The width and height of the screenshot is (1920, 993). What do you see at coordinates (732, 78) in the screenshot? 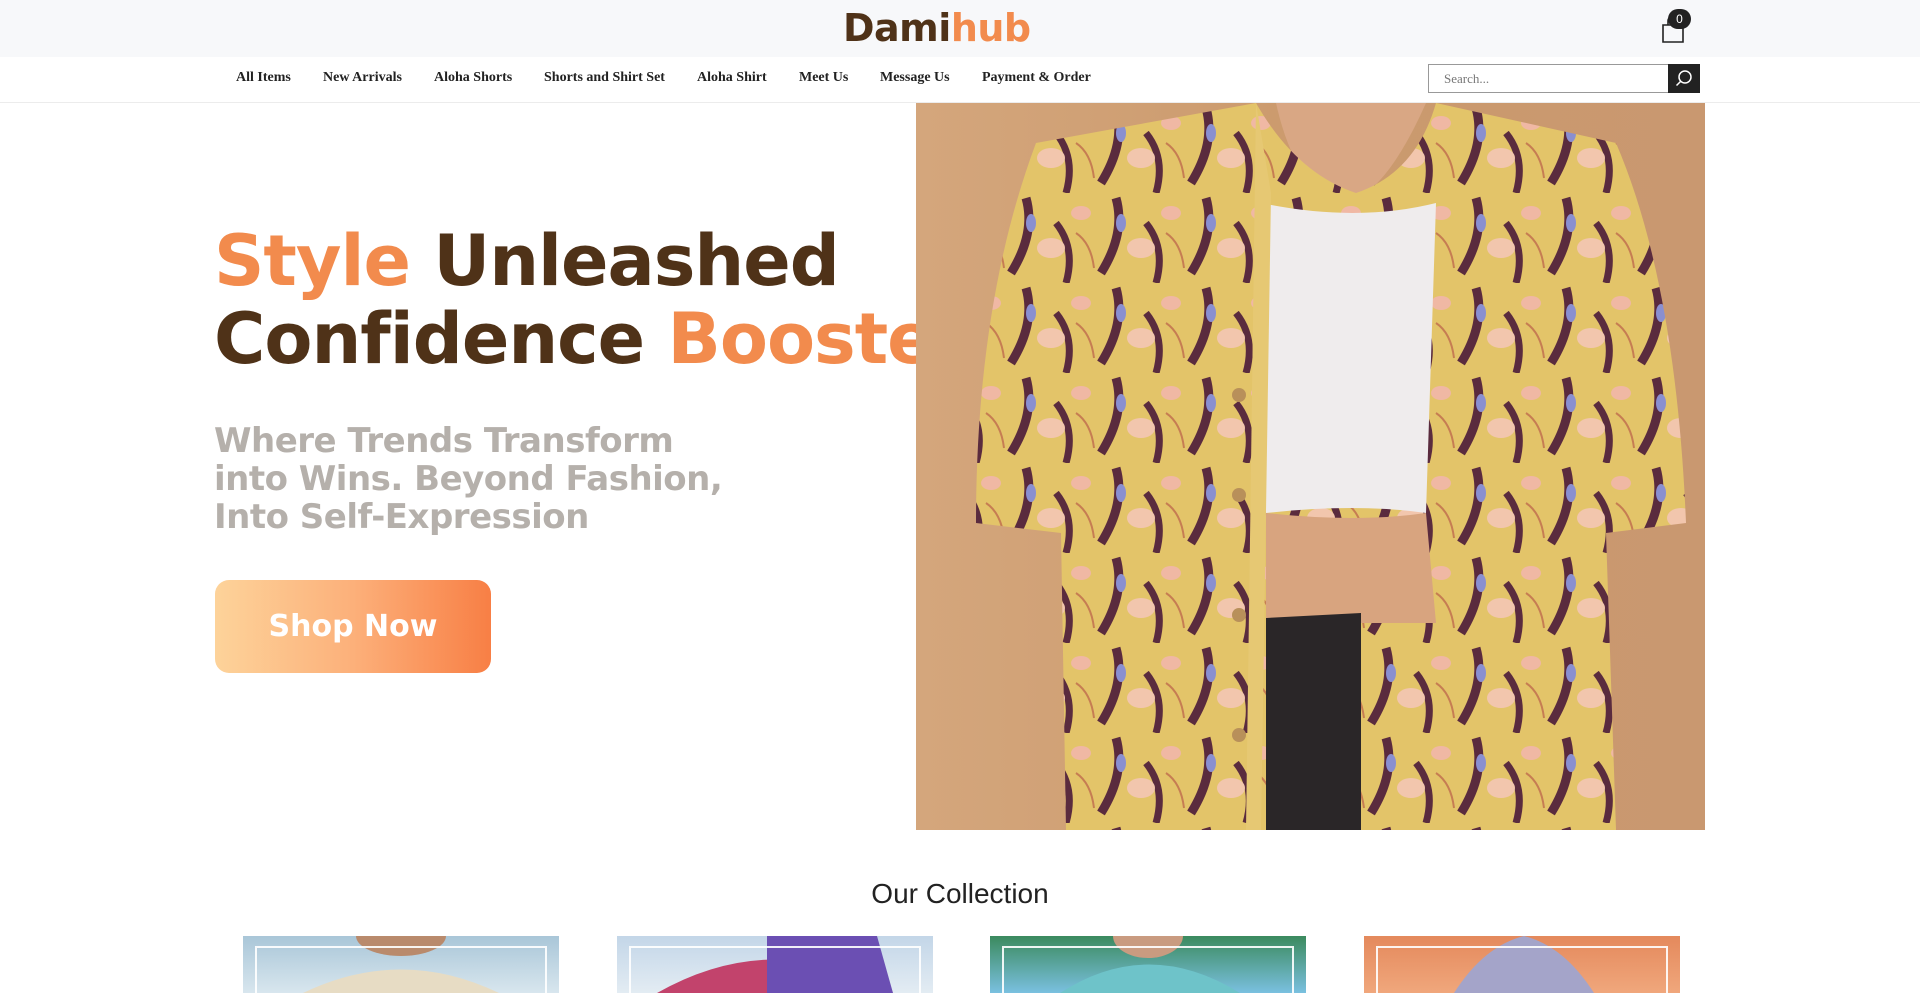
I see `nav-item-aloha-shirt: Aloha Shirt` at bounding box center [732, 78].